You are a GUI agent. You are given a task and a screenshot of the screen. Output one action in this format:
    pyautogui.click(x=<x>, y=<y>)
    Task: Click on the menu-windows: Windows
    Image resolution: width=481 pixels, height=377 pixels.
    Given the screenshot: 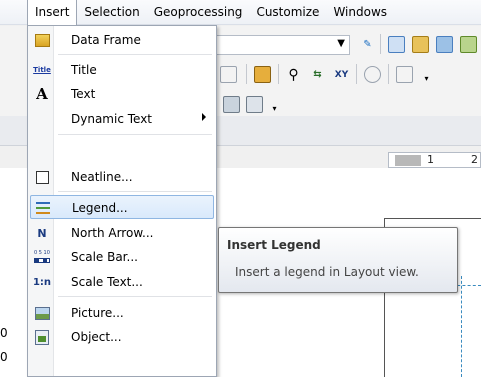 What is the action you would take?
    pyautogui.click(x=360, y=12)
    